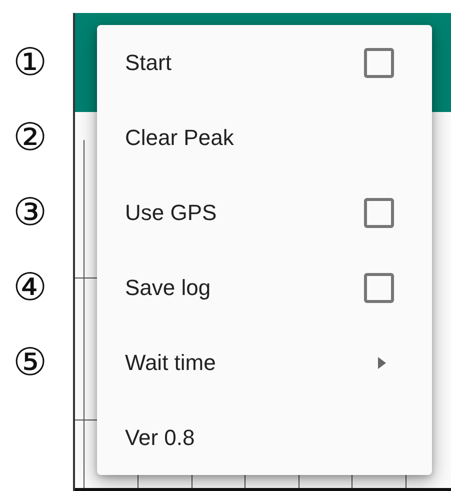 The image size is (451, 491). I want to click on menu-item: Save log, so click(168, 287).